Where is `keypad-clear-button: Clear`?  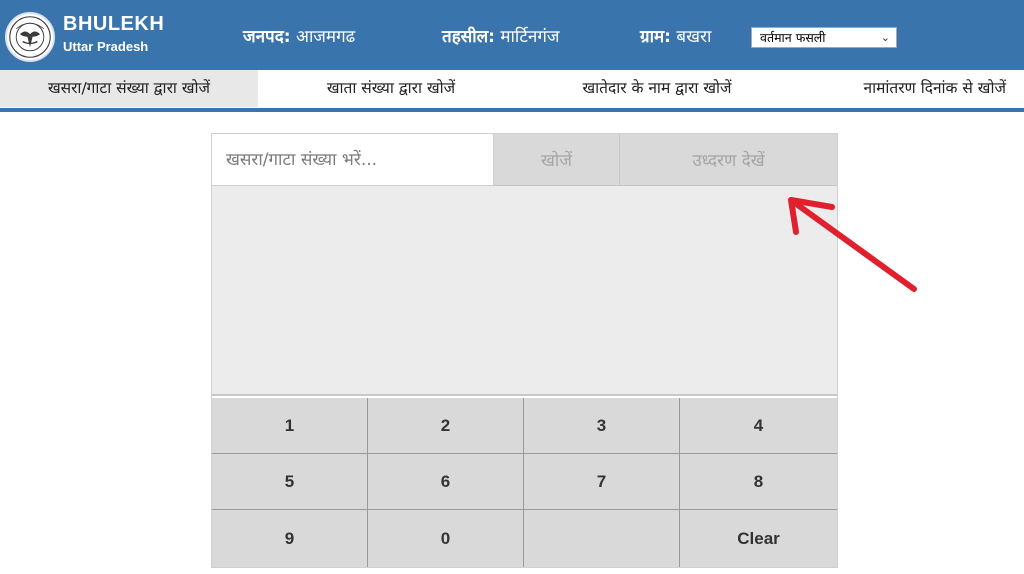 keypad-clear-button: Clear is located at coordinates (758, 538).